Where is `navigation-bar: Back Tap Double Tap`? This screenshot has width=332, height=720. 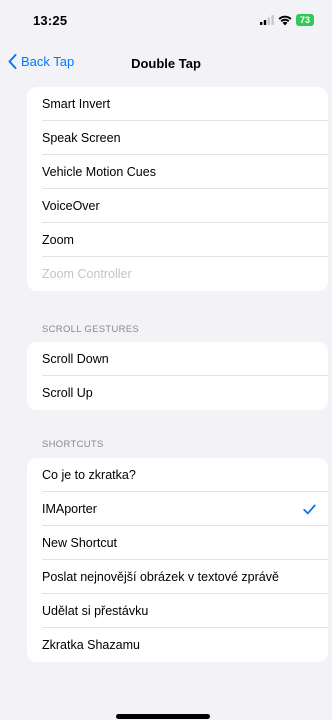 navigation-bar: Back Tap Double Tap is located at coordinates (166, 64).